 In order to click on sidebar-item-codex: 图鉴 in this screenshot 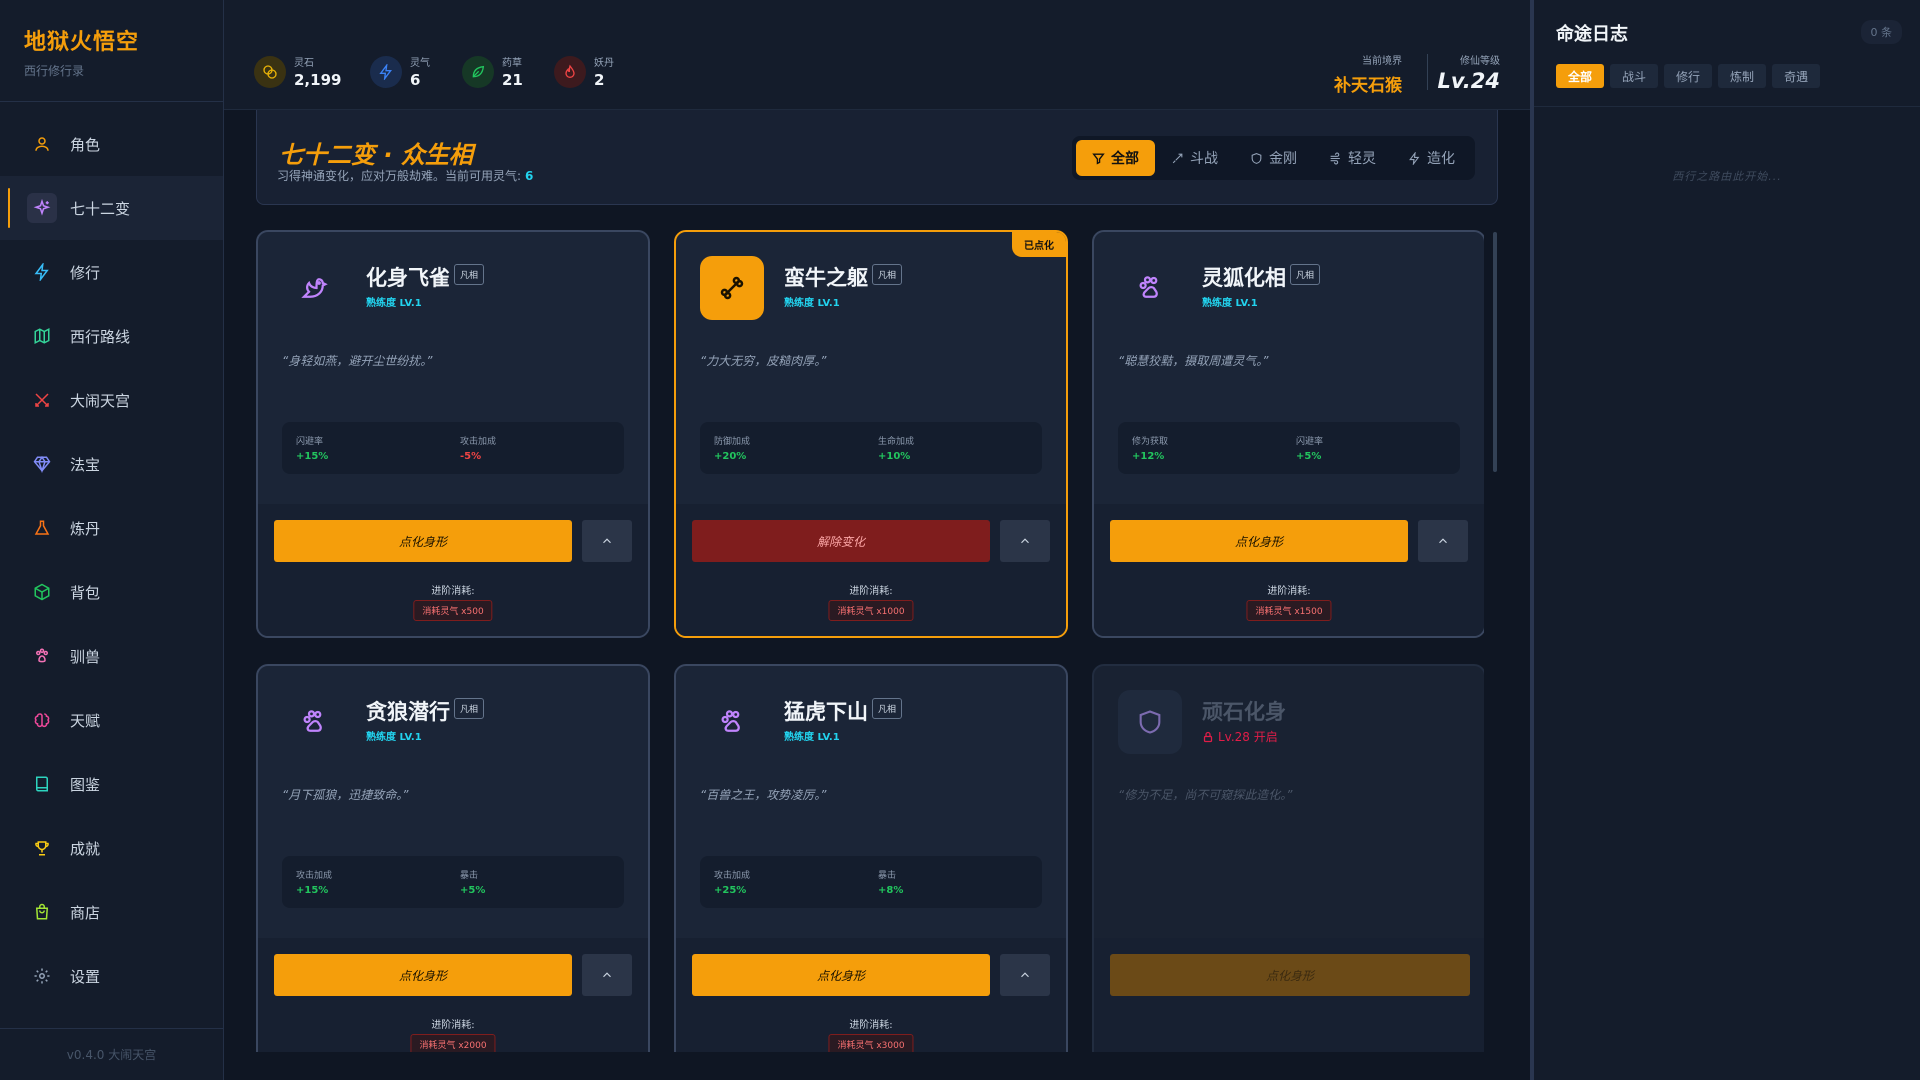, I will do `click(111, 784)`.